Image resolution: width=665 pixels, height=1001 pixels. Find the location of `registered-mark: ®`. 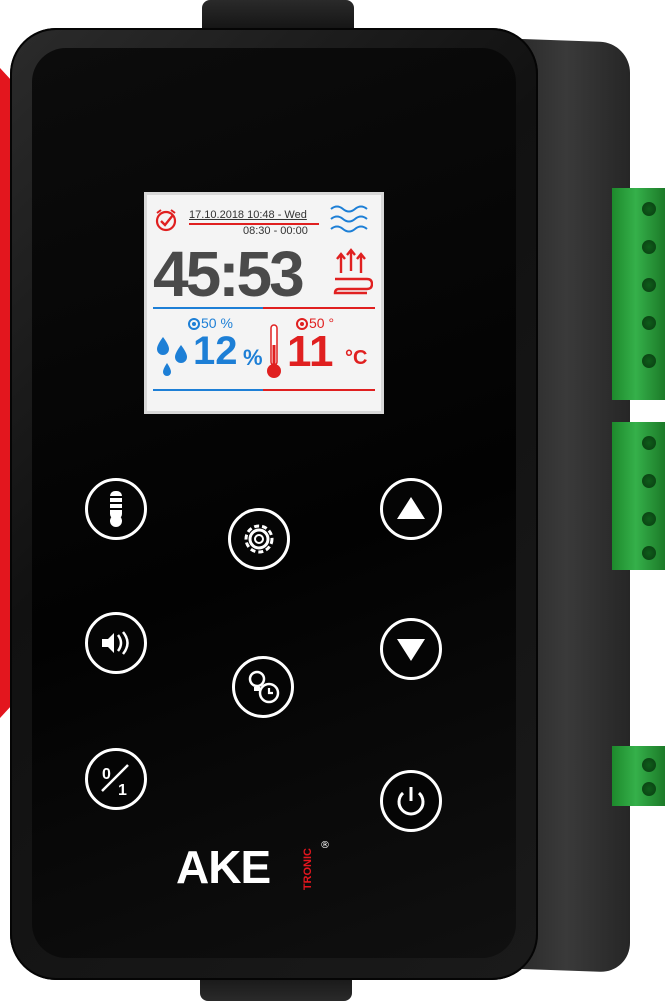

registered-mark: ® is located at coordinates (325, 845).